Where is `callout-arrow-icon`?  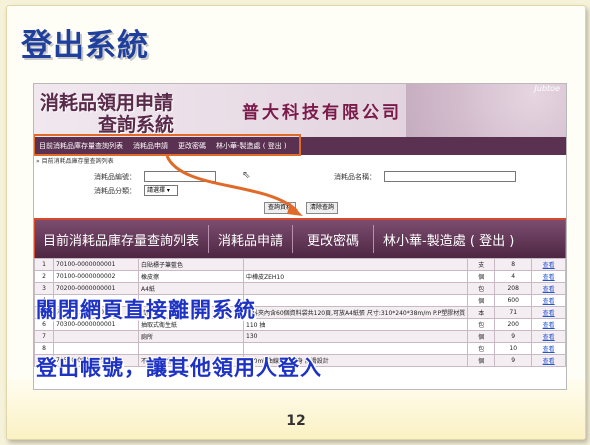 callout-arrow-icon is located at coordinates (234, 185).